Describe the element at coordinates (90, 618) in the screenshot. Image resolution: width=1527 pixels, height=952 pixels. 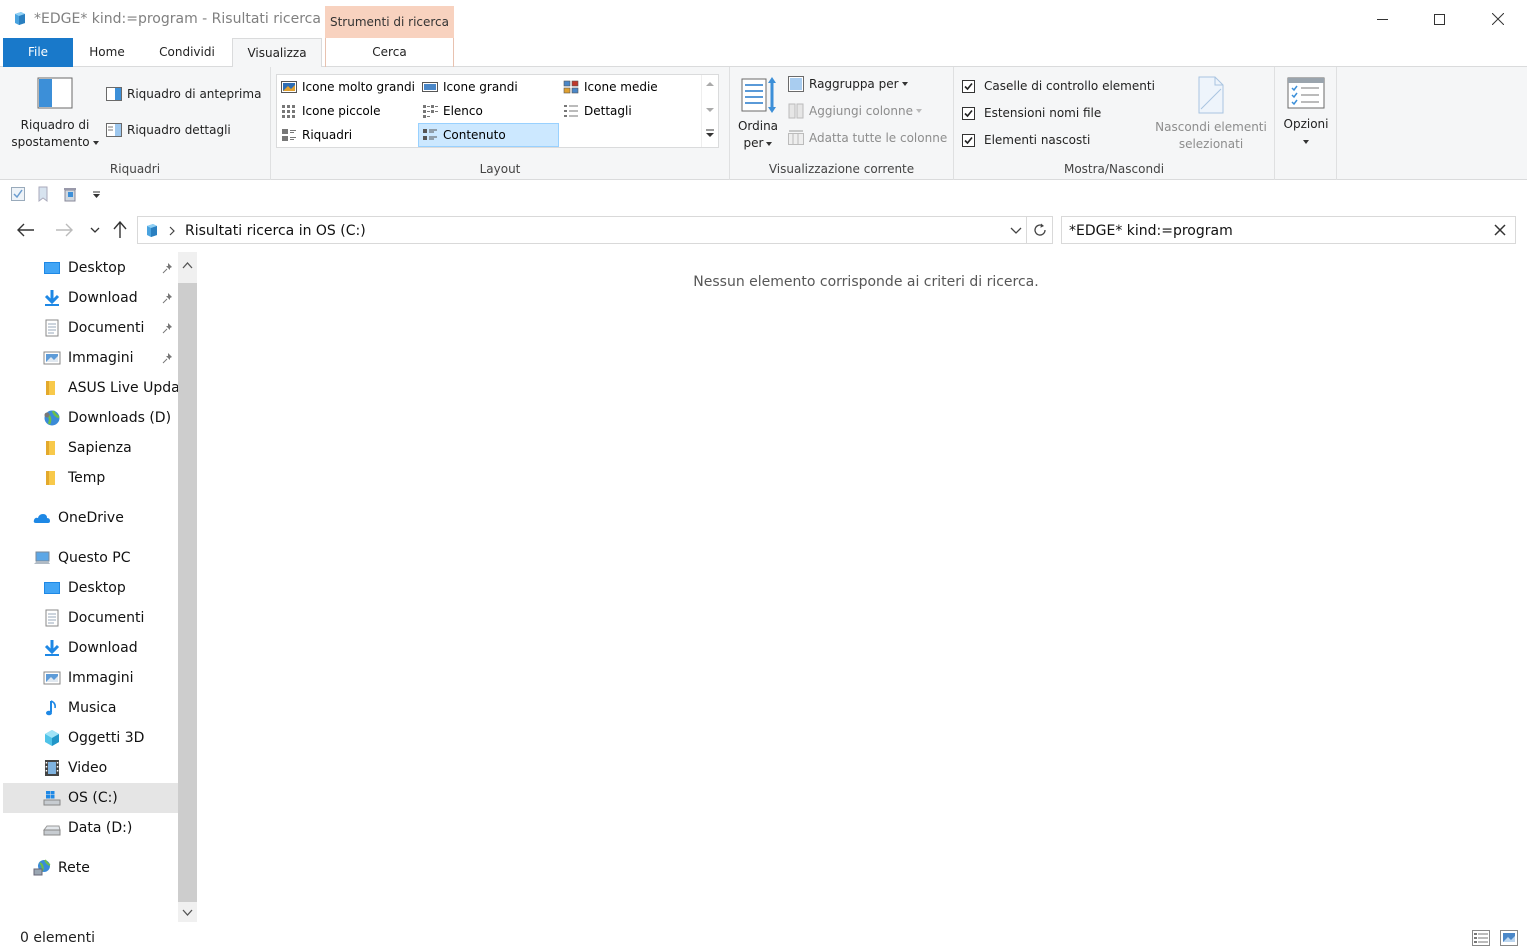
I see `nav-item-documenti-pc: Documenti` at that location.